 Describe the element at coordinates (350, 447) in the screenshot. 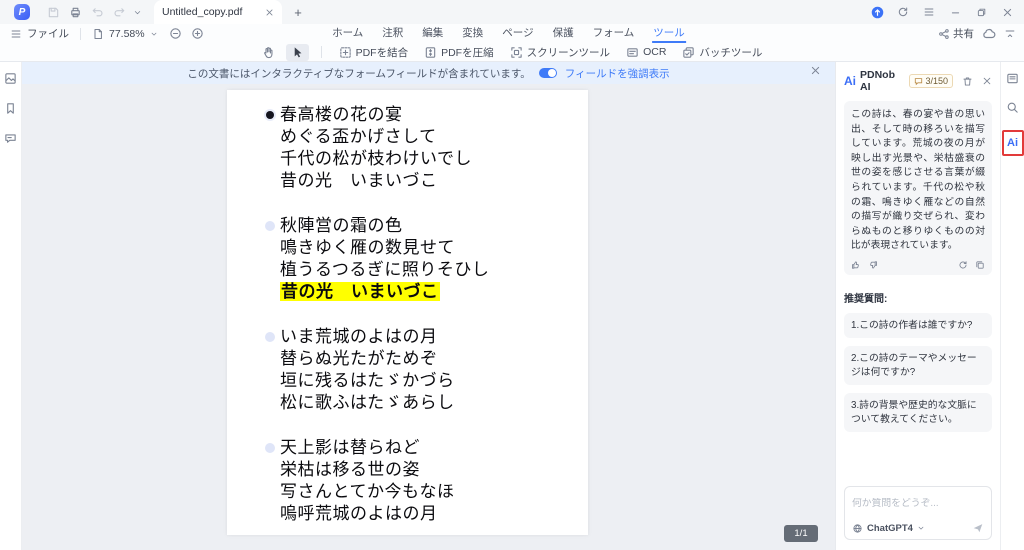

I see `poem-line: 天上影は替らねど` at that location.